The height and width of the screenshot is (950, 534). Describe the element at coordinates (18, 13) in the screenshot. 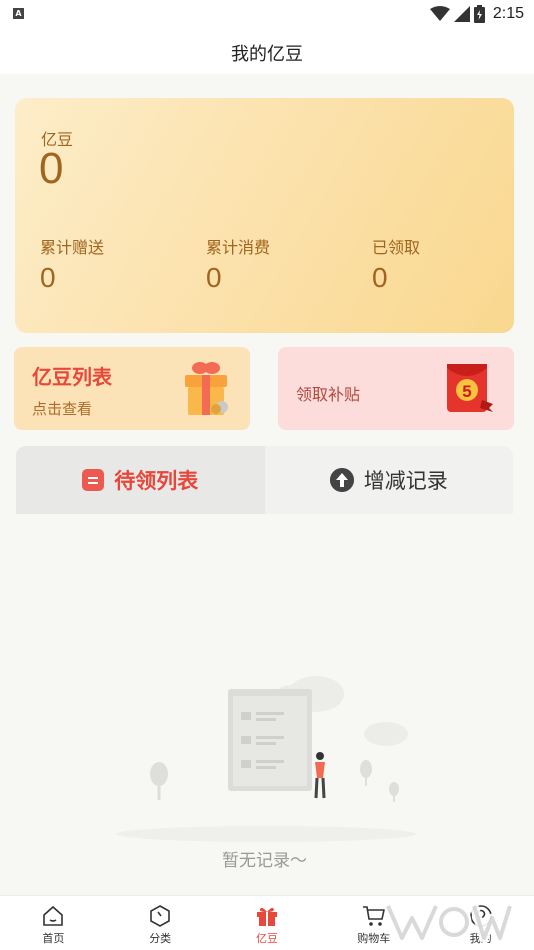

I see `app-notification-icon: A` at that location.